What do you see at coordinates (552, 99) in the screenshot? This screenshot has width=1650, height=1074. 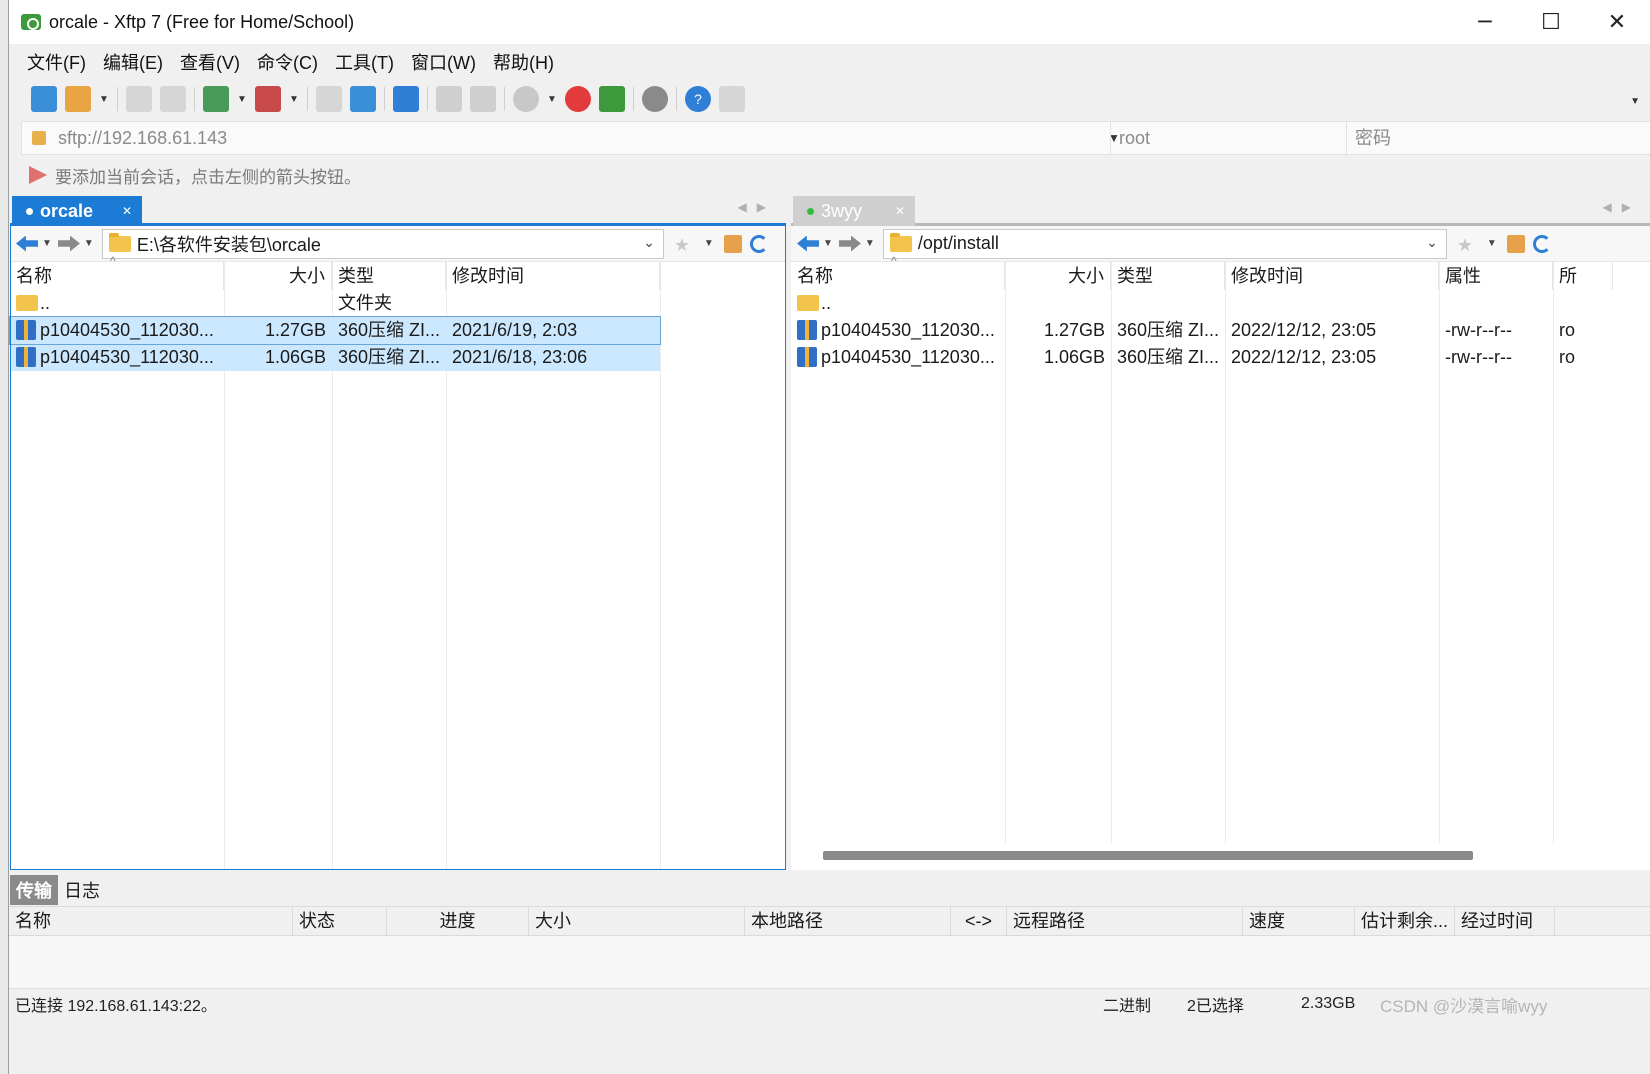 I see `encoding-dropdown-caret-icon: ▼` at bounding box center [552, 99].